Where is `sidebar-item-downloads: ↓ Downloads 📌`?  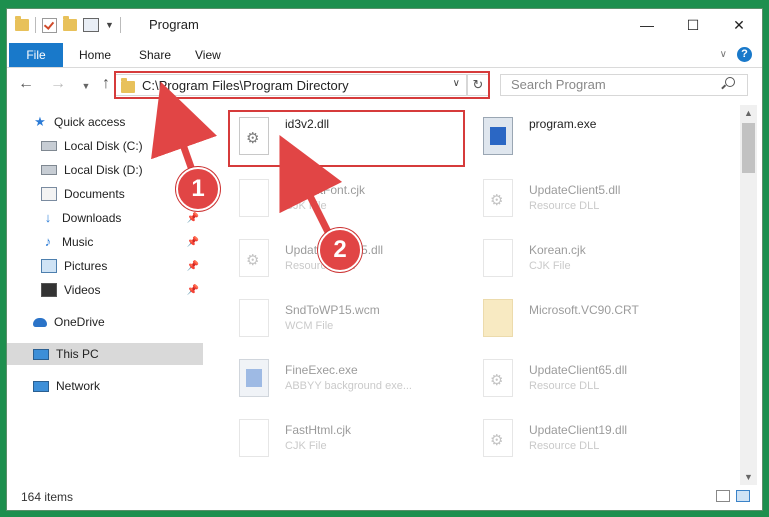
sidebar-item-downloads: ↓ Downloads 📌 is located at coordinates (105, 218).